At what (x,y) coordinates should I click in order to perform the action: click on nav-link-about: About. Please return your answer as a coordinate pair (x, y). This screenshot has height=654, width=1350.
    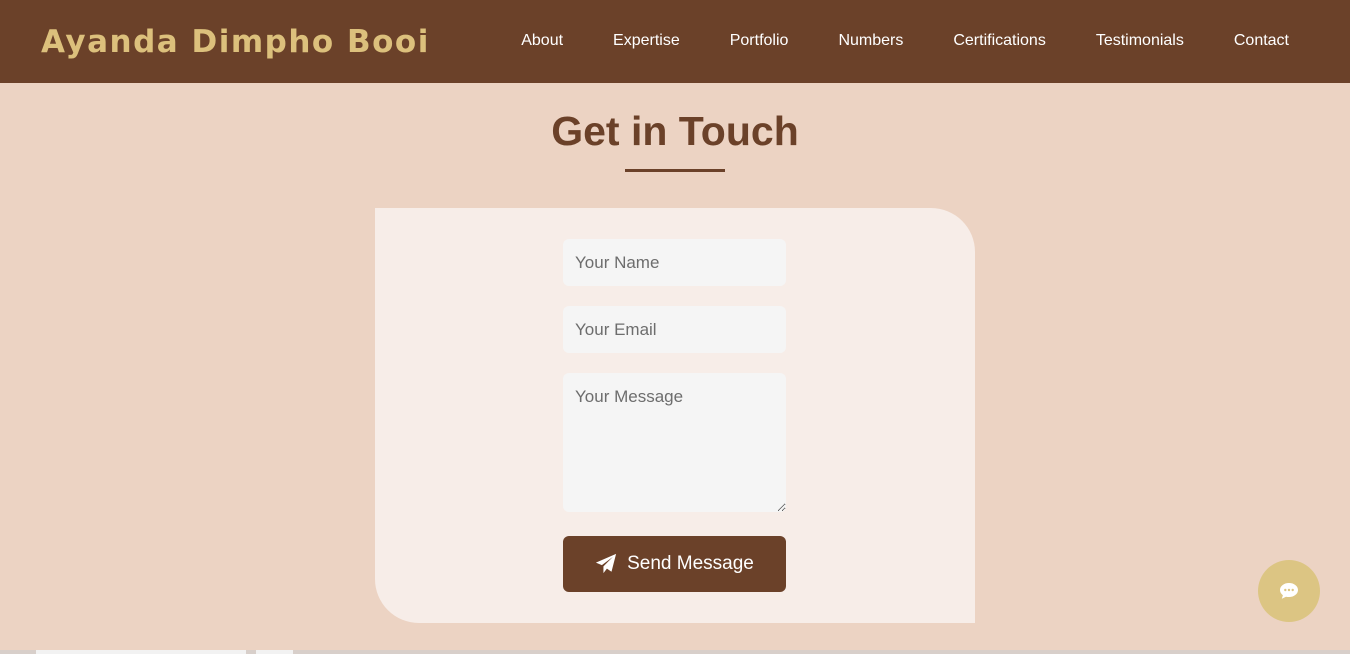
    Looking at the image, I should click on (542, 41).